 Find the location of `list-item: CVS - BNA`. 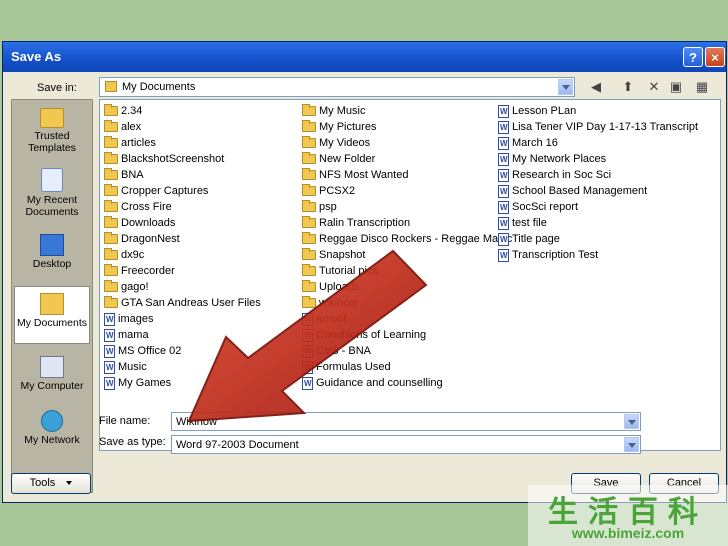

list-item: CVS - BNA is located at coordinates (336, 351).